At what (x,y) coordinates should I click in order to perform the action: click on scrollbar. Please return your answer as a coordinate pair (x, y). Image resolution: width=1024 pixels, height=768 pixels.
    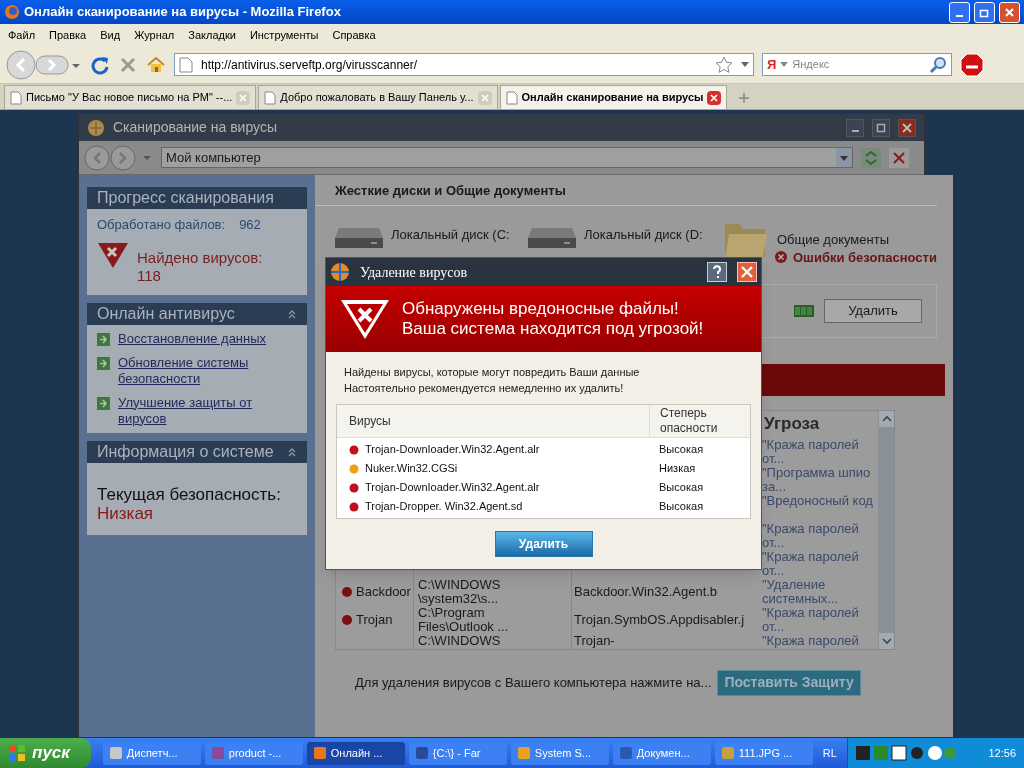
    Looking at the image, I should click on (886, 529).